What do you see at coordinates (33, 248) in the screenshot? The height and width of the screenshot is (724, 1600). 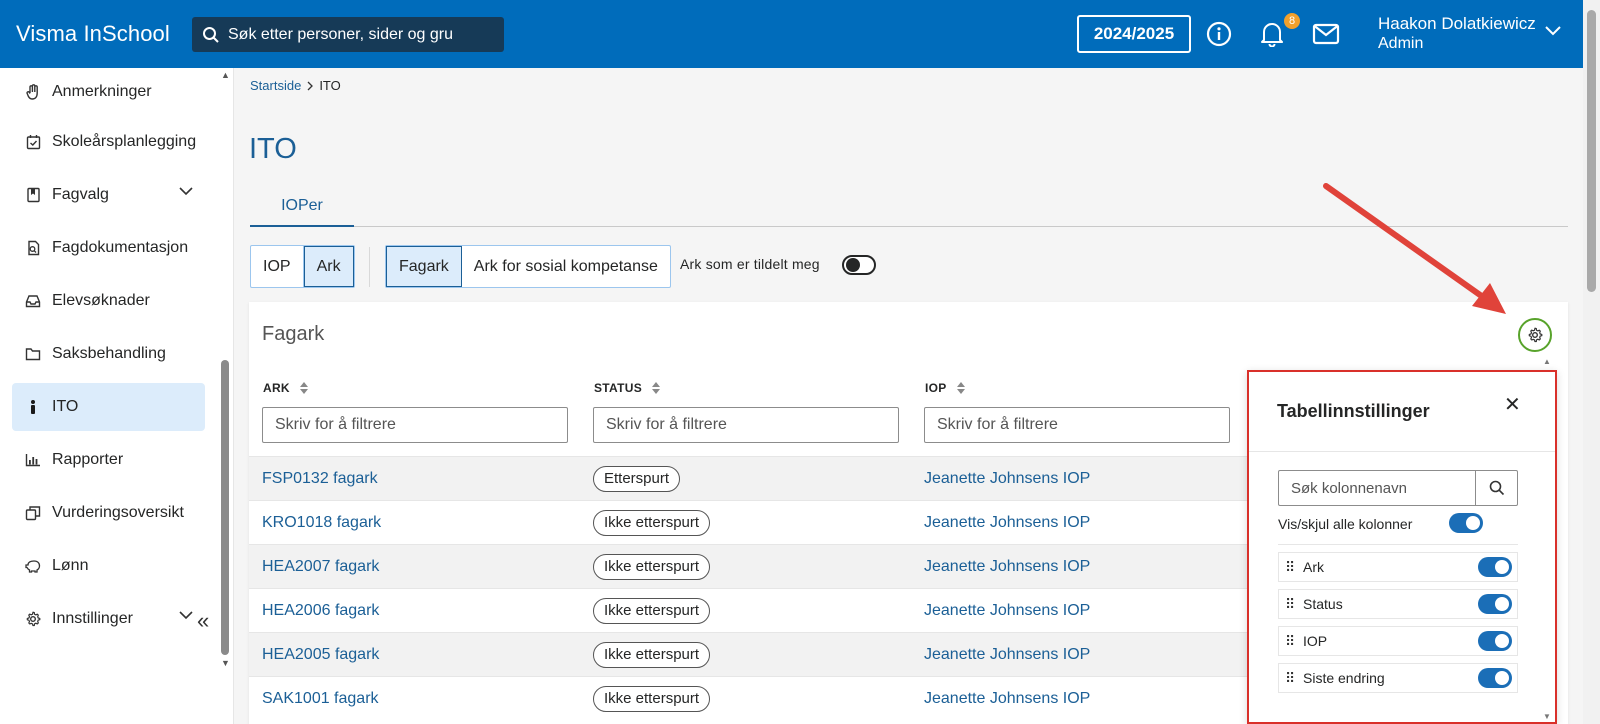 I see `document-search-icon` at bounding box center [33, 248].